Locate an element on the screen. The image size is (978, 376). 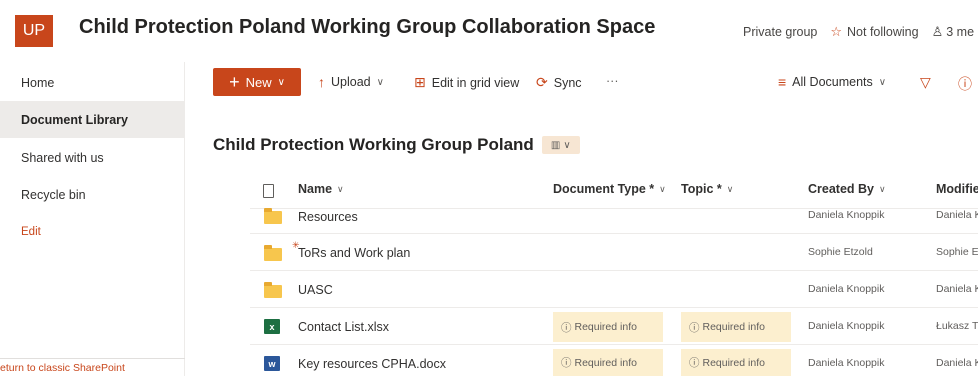
person-icon: ♙ is located at coordinates (938, 32).